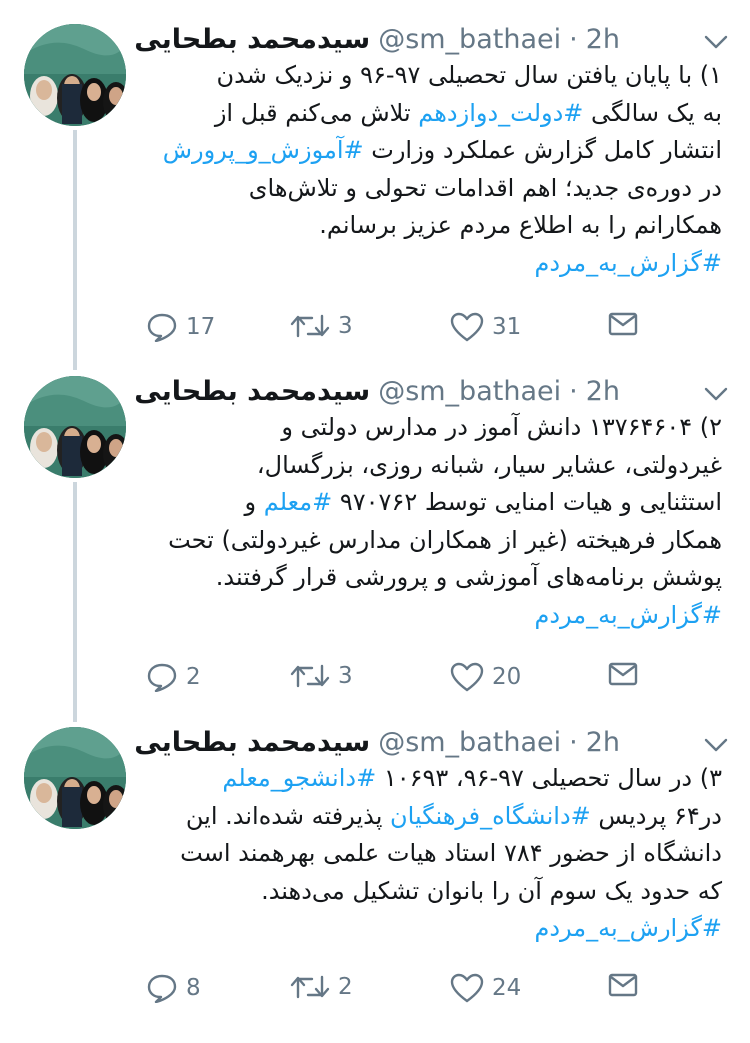 The height and width of the screenshot is (1043, 750). Describe the element at coordinates (431, 226) in the screenshot. I see `tweet-text-line: همکارانم را به اطلاع مردم عزیز برسانم.` at that location.